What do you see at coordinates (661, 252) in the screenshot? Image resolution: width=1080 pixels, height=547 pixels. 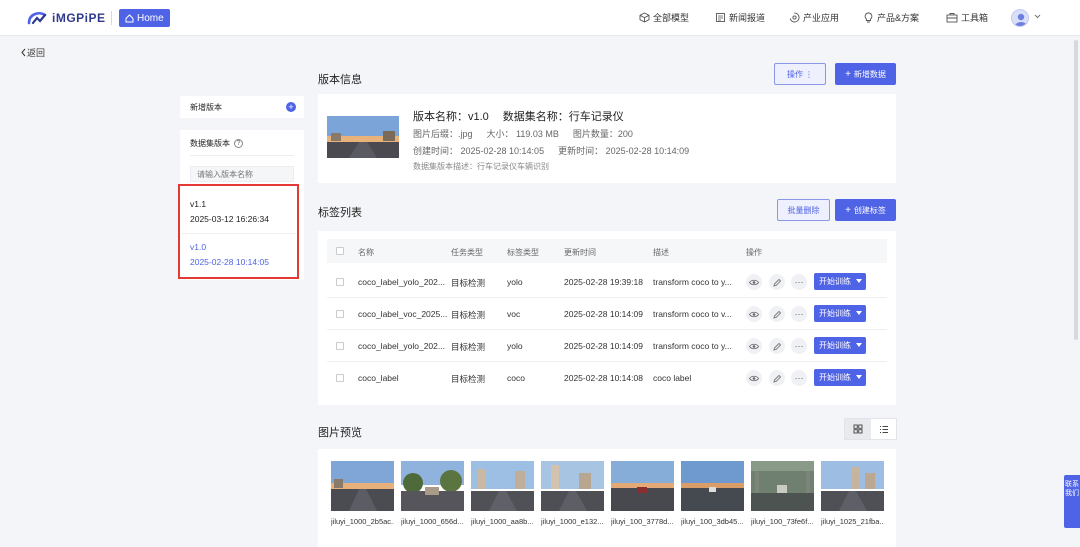 I see `column-header: 描述` at bounding box center [661, 252].